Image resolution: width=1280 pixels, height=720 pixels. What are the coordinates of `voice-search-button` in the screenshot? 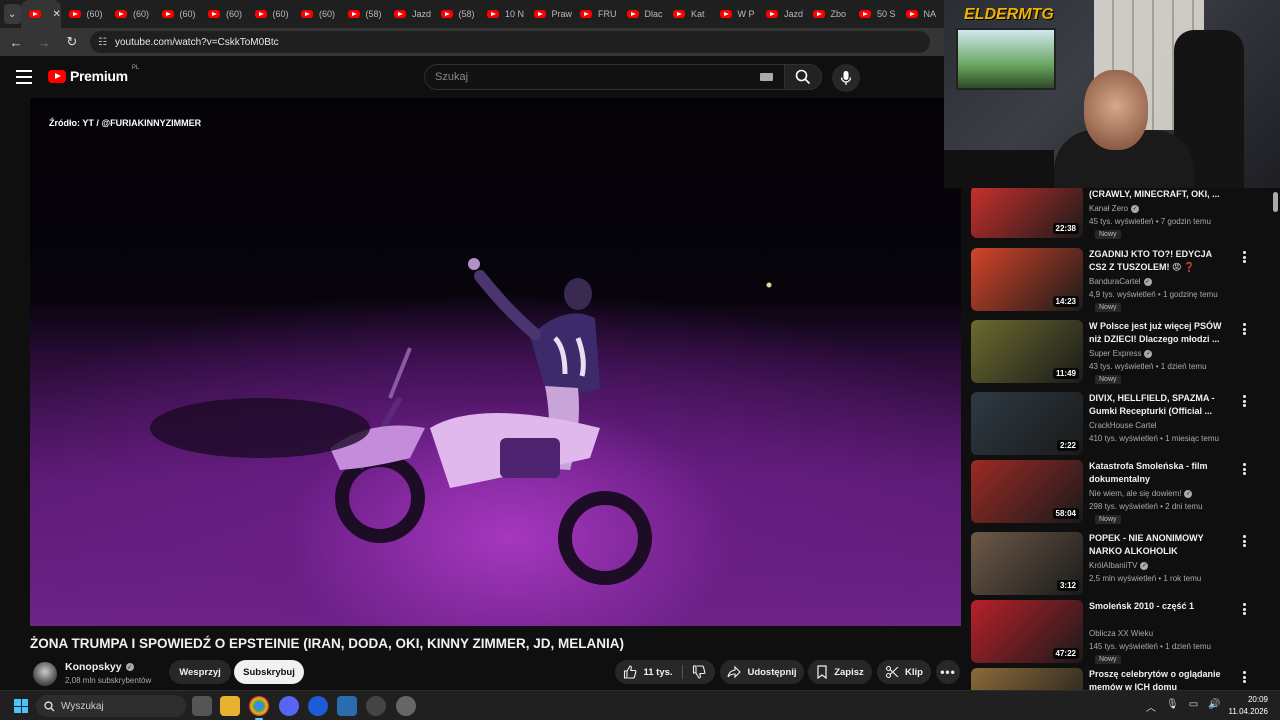 It's located at (846, 78).